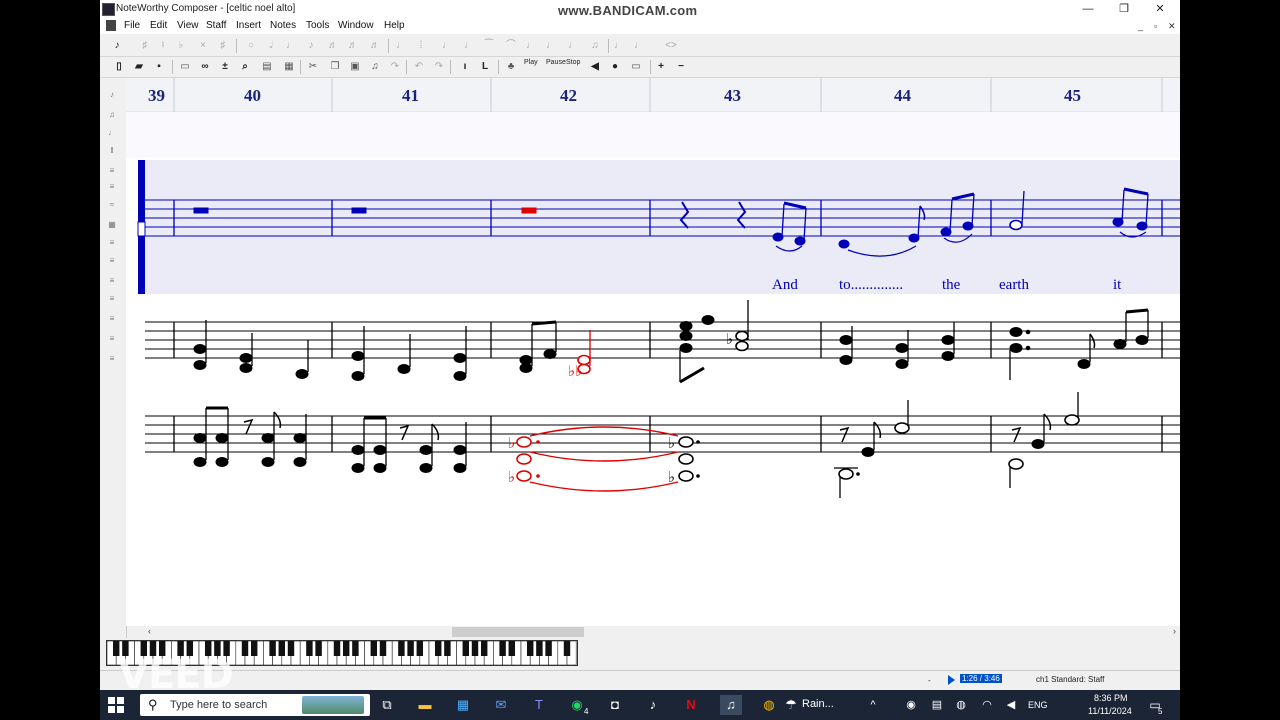 This screenshot has height=720, width=1280. Describe the element at coordinates (112, 151) in the screenshot. I see `barline-tool-icon: ‖` at that location.